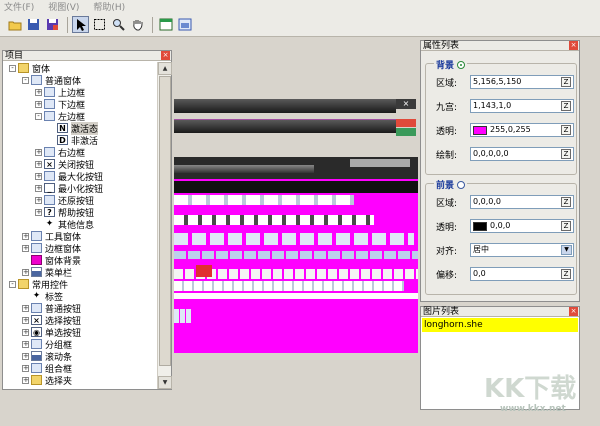 Image resolution: width=600 pixels, height=426 pixels. I want to click on background-group-title: 背景, so click(451, 64).